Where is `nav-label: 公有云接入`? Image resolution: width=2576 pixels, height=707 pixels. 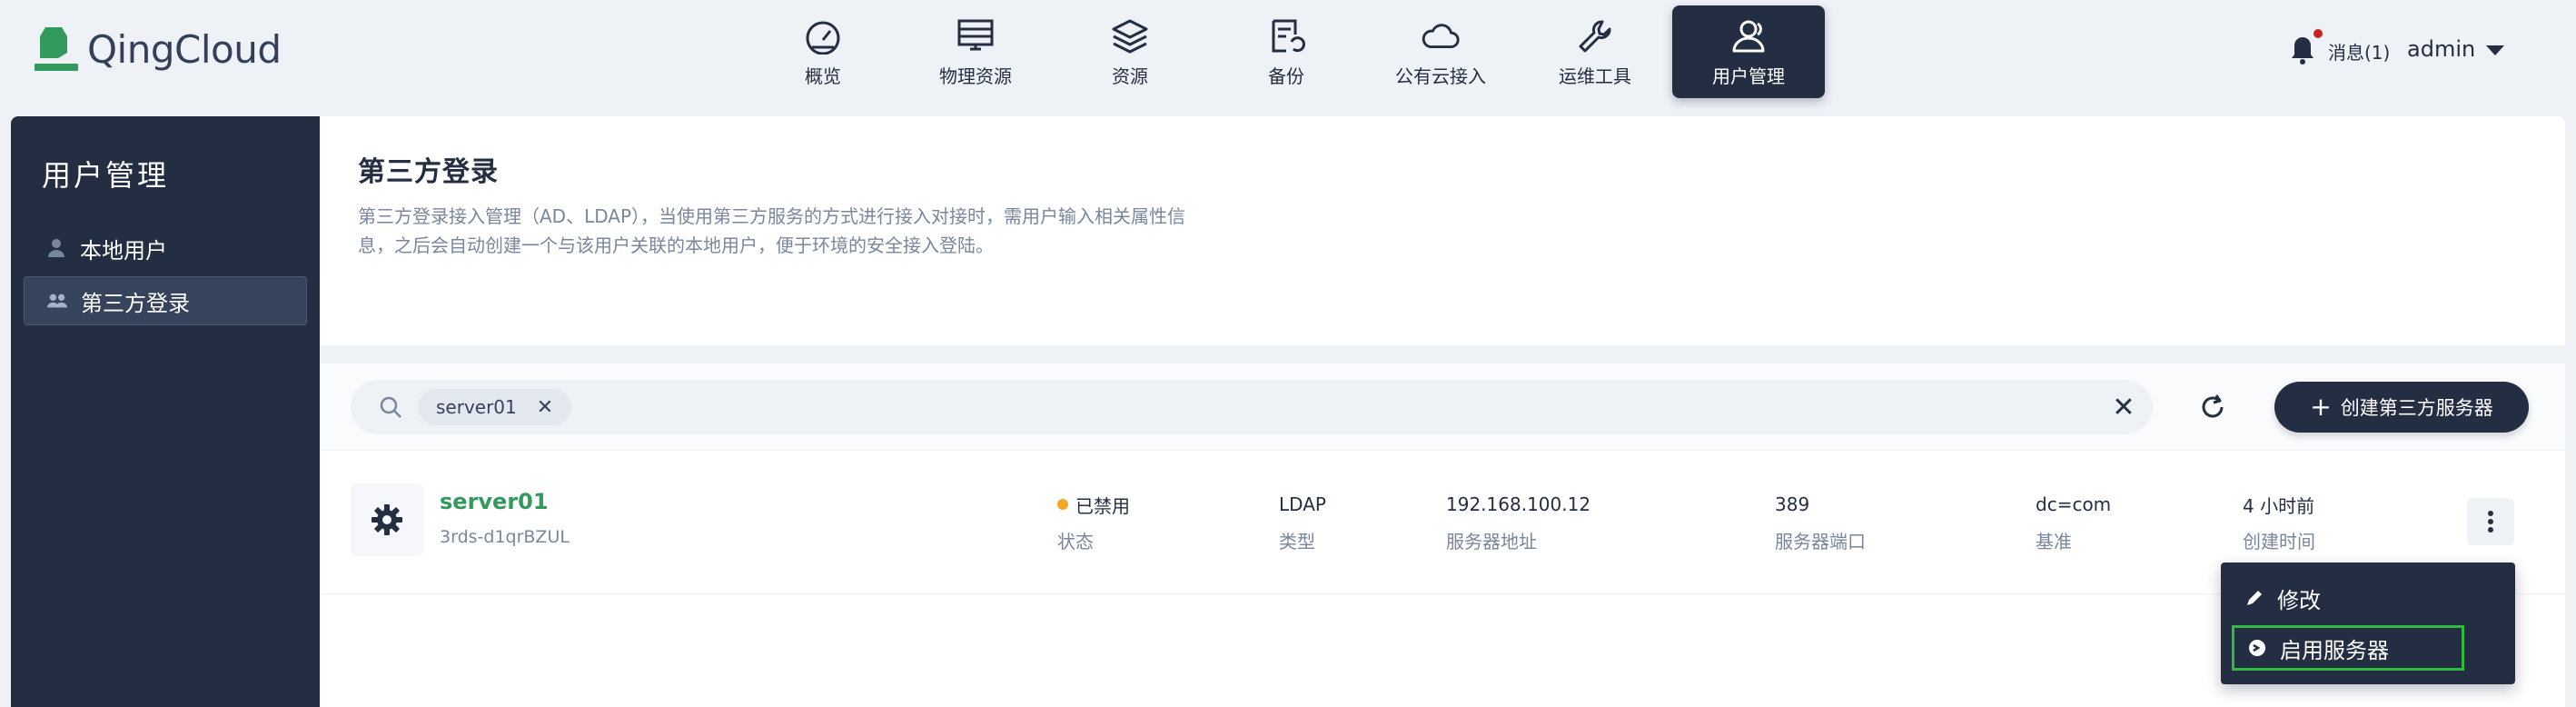
nav-label: 公有云接入 is located at coordinates (1440, 76).